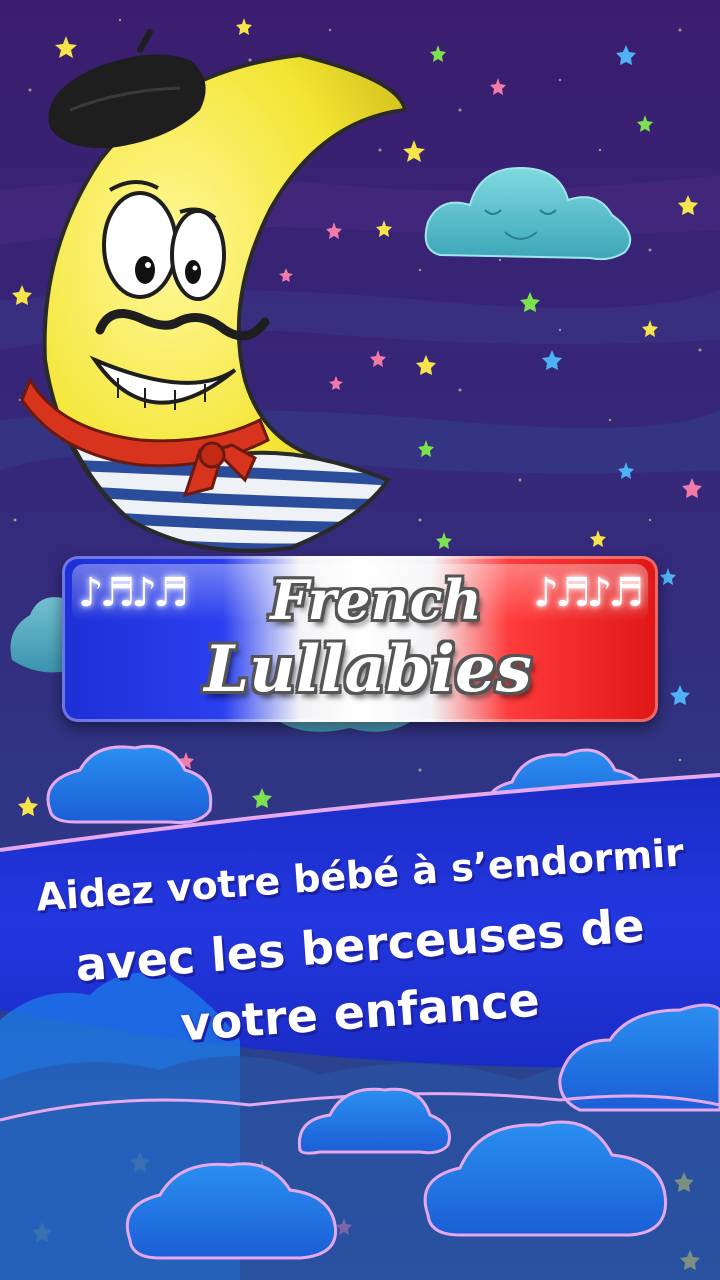  Describe the element at coordinates (368, 669) in the screenshot. I see `app-title-line2: Lullabies` at that location.